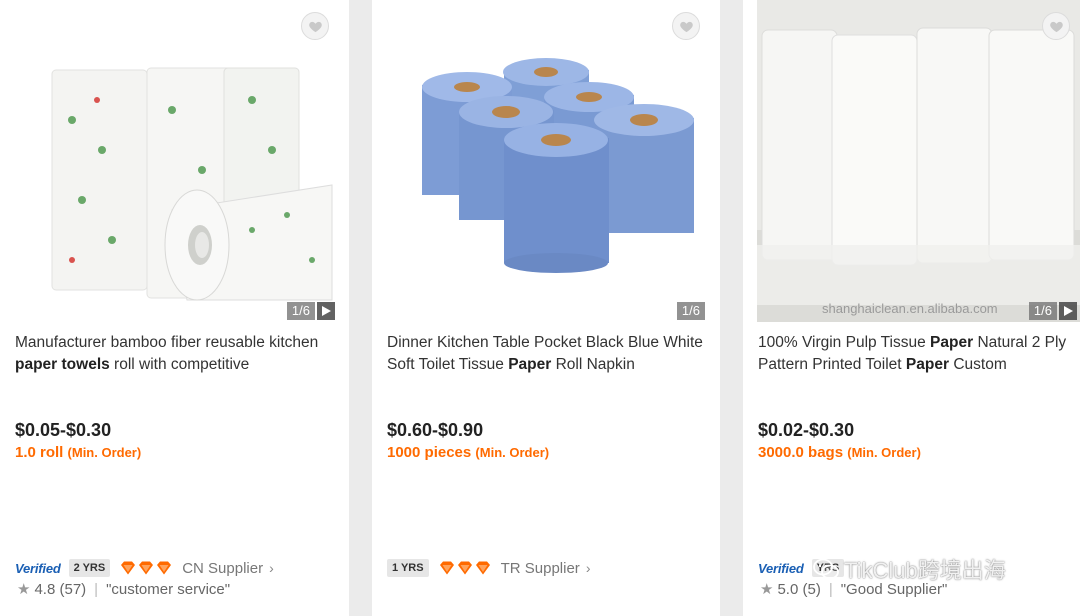 Image resolution: width=1080 pixels, height=616 pixels. What do you see at coordinates (894, 589) in the screenshot?
I see `review-tag: "Good Supplier"` at bounding box center [894, 589].